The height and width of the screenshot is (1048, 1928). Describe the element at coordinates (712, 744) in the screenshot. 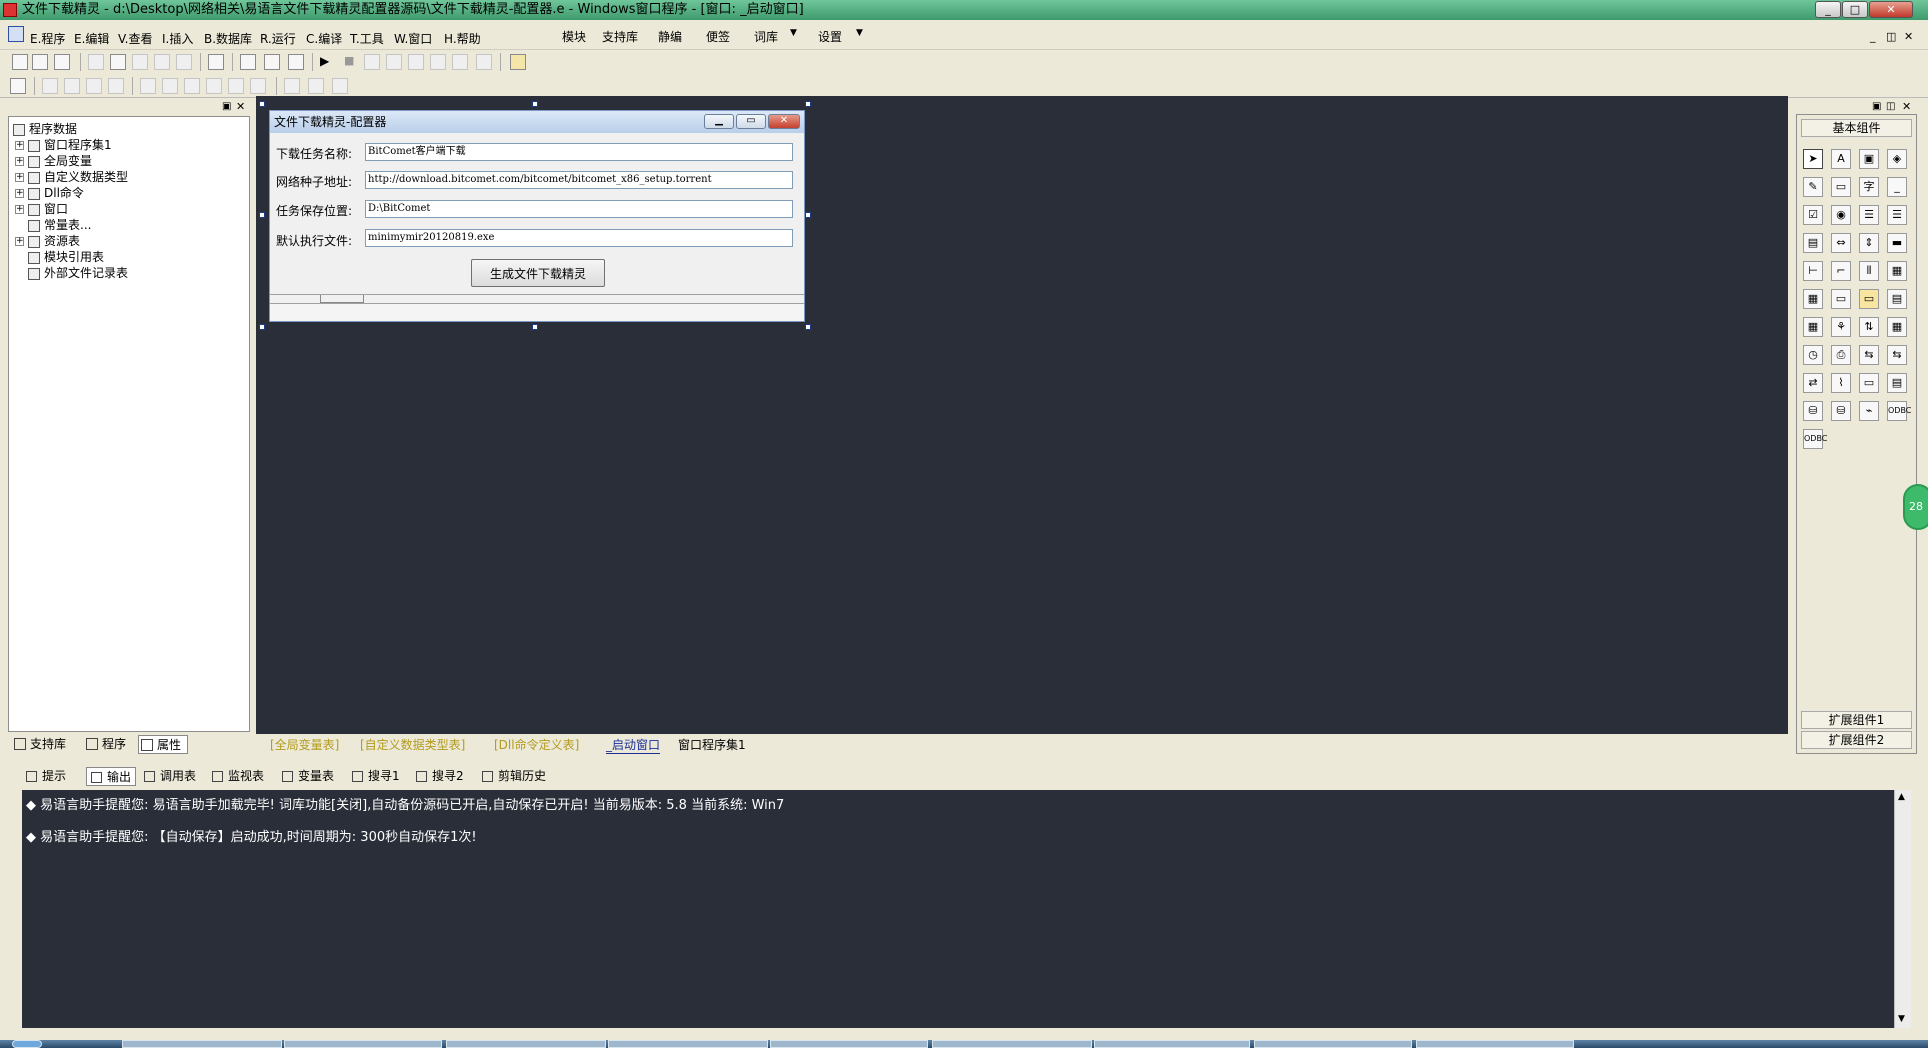

I see `tab-window-module: 窗口程序集1` at that location.